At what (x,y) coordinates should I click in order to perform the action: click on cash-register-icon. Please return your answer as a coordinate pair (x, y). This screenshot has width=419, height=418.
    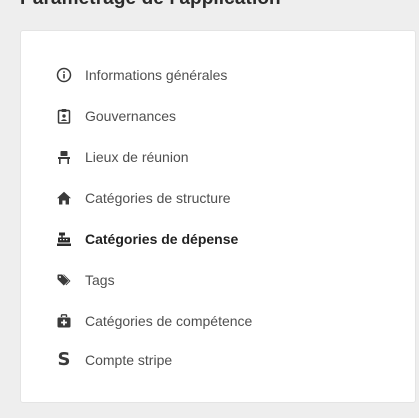
    Looking at the image, I should click on (64, 239).